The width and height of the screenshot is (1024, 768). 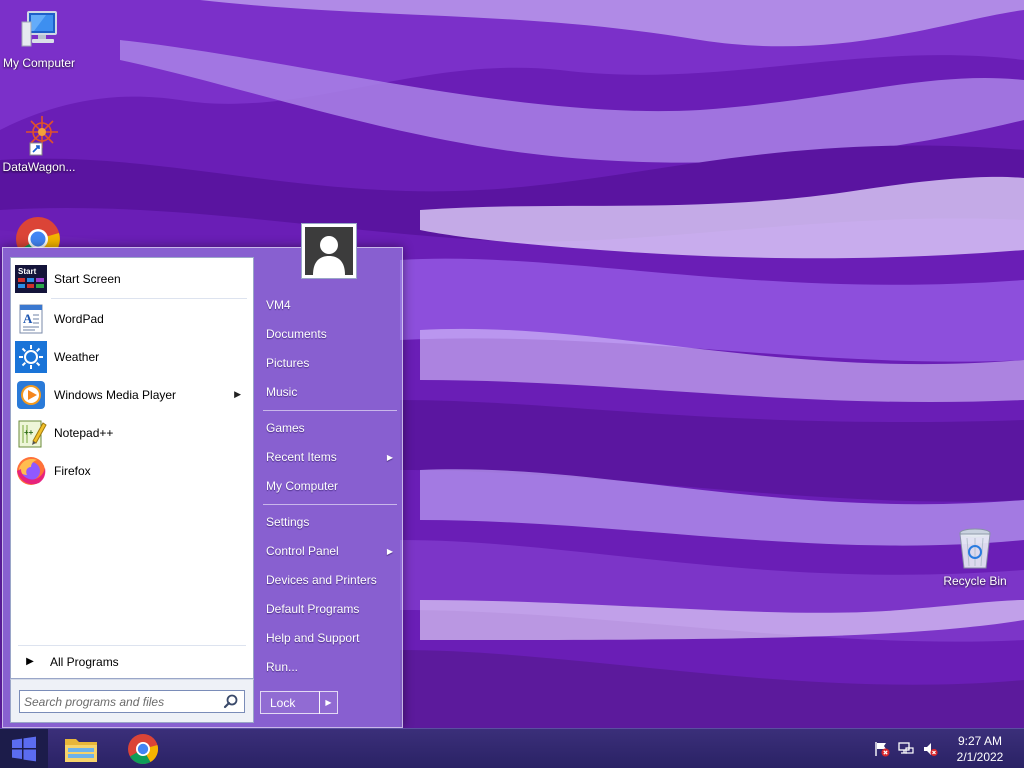 What do you see at coordinates (296, 334) in the screenshot?
I see `link-label: Documents` at bounding box center [296, 334].